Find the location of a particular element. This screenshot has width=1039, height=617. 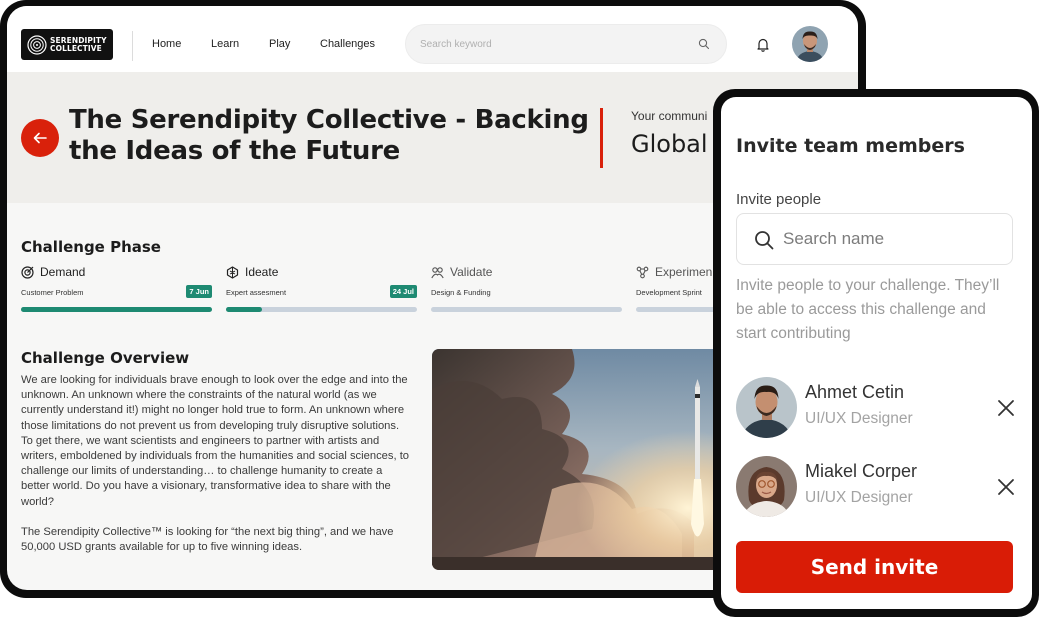

invitee-item: Miakel Corper UI/UX Designer is located at coordinates (876, 486).